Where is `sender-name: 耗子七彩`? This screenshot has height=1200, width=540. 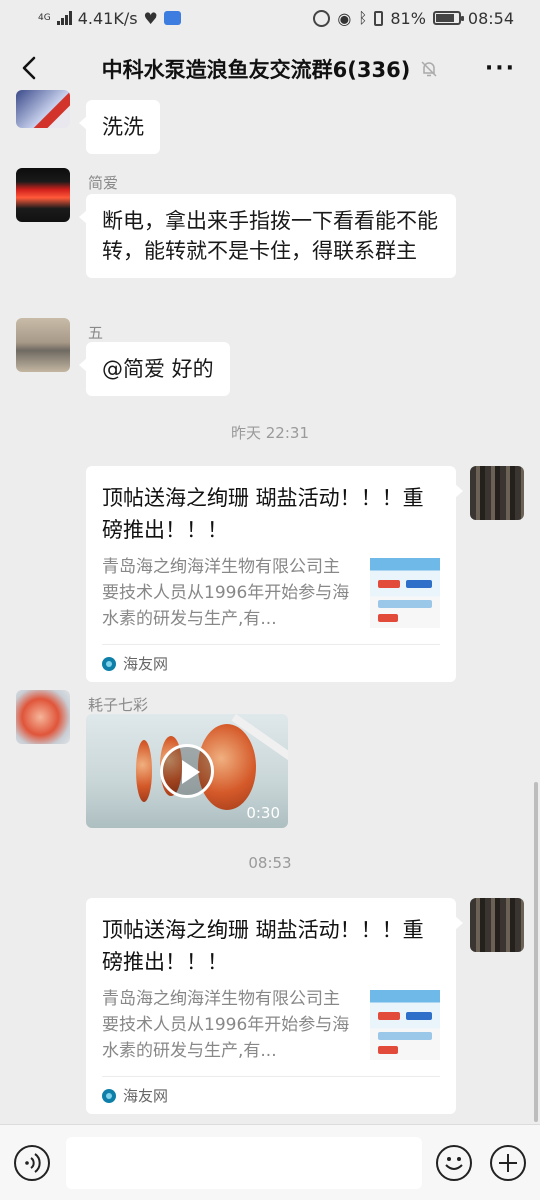 sender-name: 耗子七彩 is located at coordinates (118, 705).